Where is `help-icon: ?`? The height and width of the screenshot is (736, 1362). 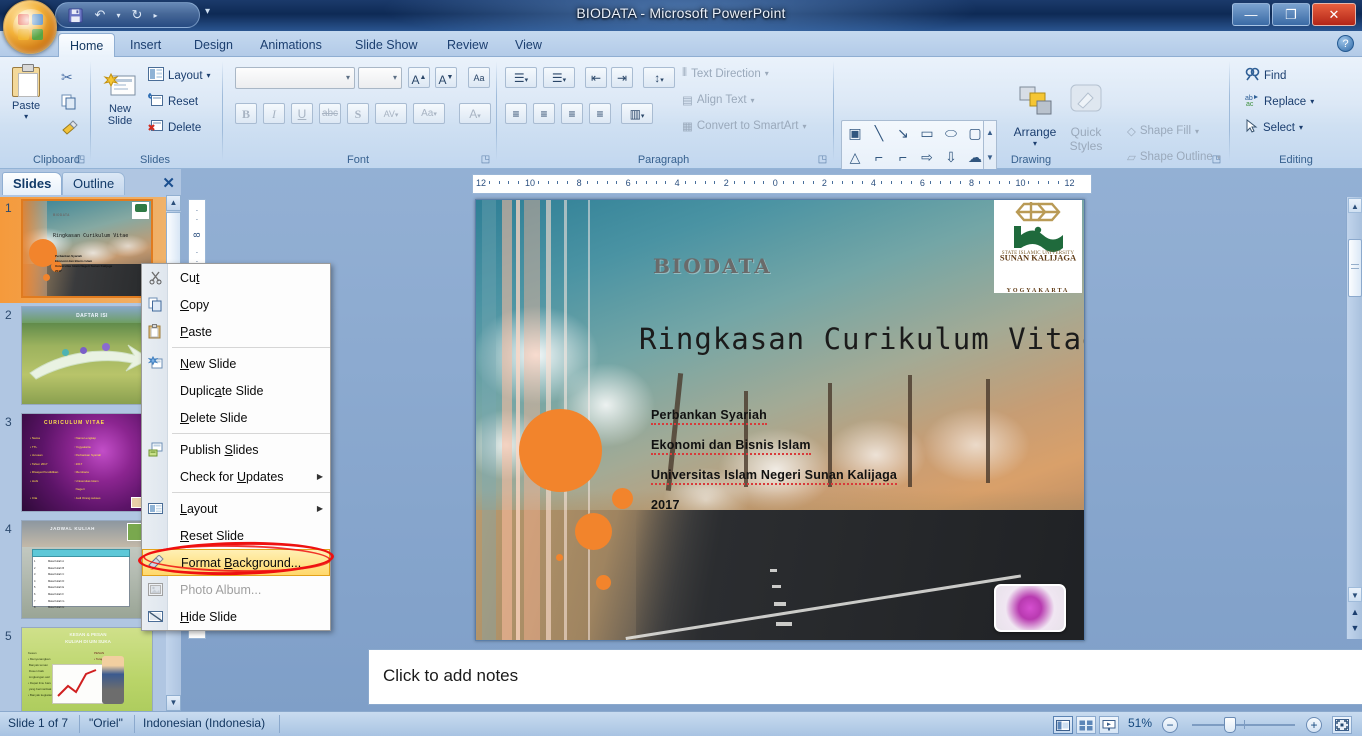
help-icon: ? is located at coordinates (1345, 43).